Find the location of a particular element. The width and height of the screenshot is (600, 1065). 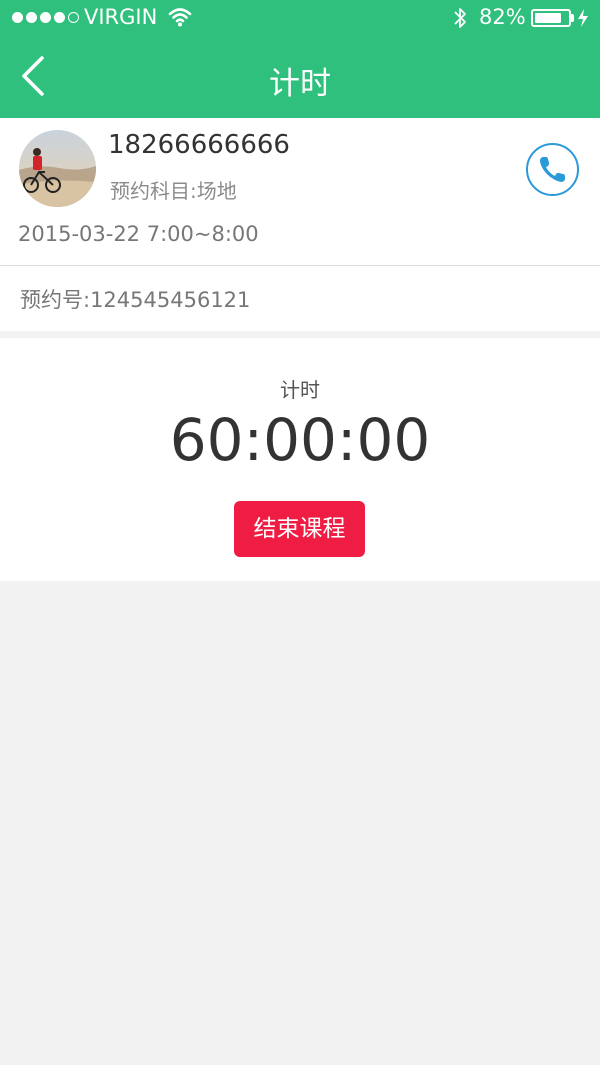

phone-icon is located at coordinates (552, 169).